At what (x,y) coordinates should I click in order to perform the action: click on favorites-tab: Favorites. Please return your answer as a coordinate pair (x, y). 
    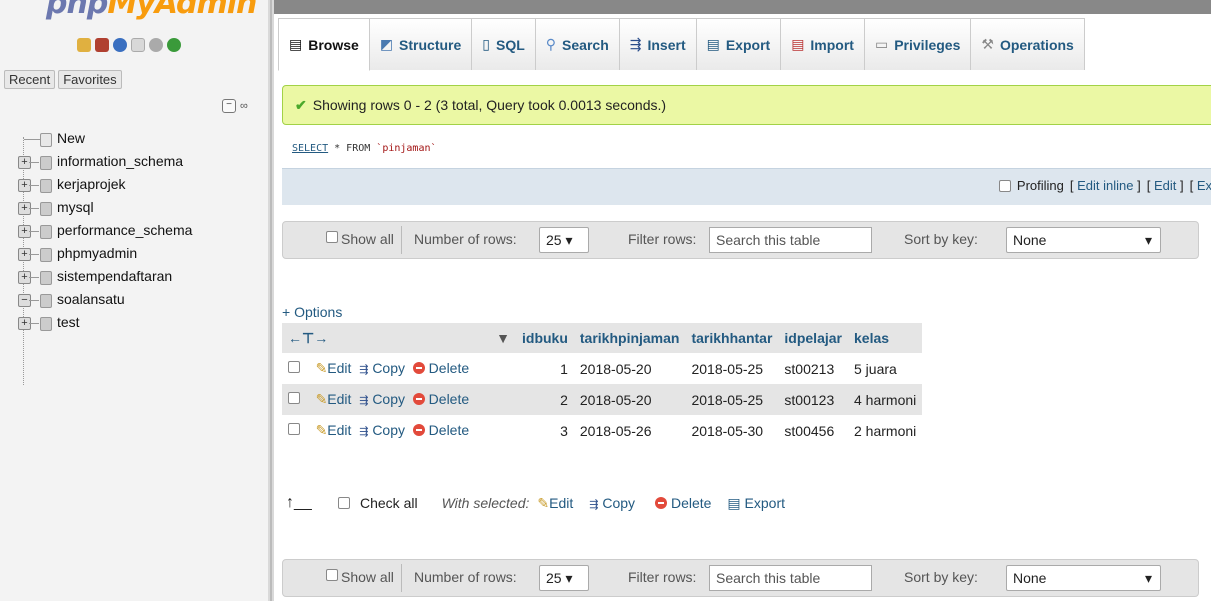
    Looking at the image, I should click on (90, 79).